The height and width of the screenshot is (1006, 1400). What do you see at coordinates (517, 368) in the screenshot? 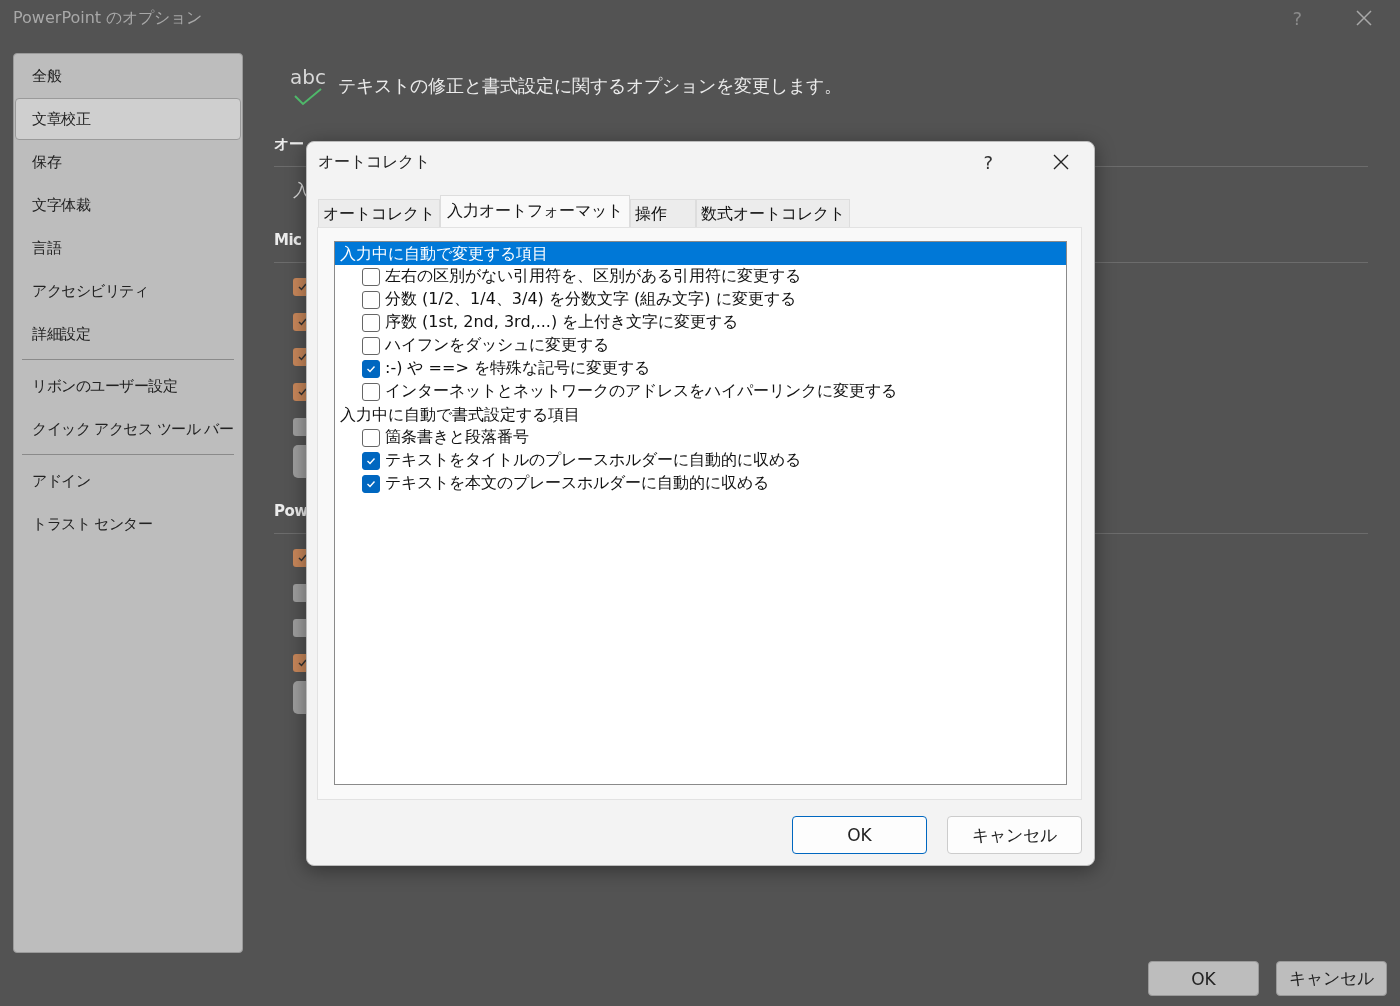
I see `option-label: :-) や ==> を特殊な記号に変更する` at bounding box center [517, 368].